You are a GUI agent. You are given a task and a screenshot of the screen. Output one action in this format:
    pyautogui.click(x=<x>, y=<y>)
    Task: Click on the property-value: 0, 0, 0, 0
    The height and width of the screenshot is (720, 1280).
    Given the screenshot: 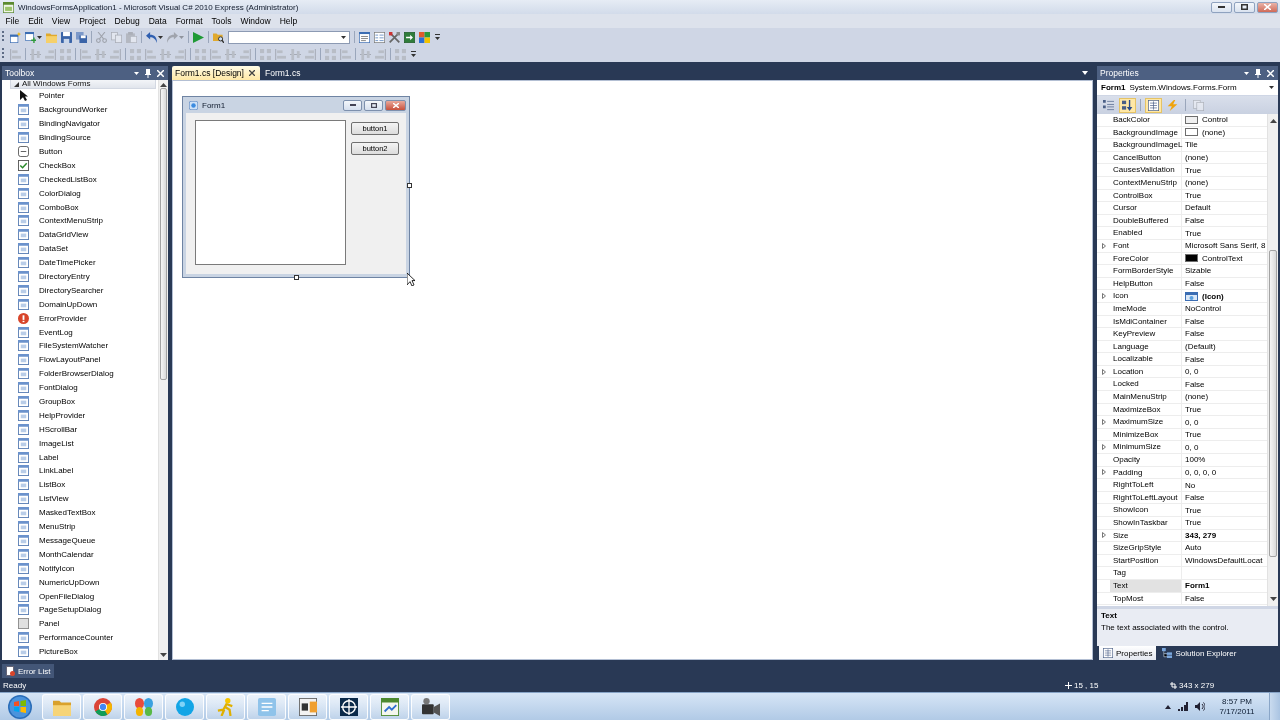 What is the action you would take?
    pyautogui.click(x=1201, y=472)
    